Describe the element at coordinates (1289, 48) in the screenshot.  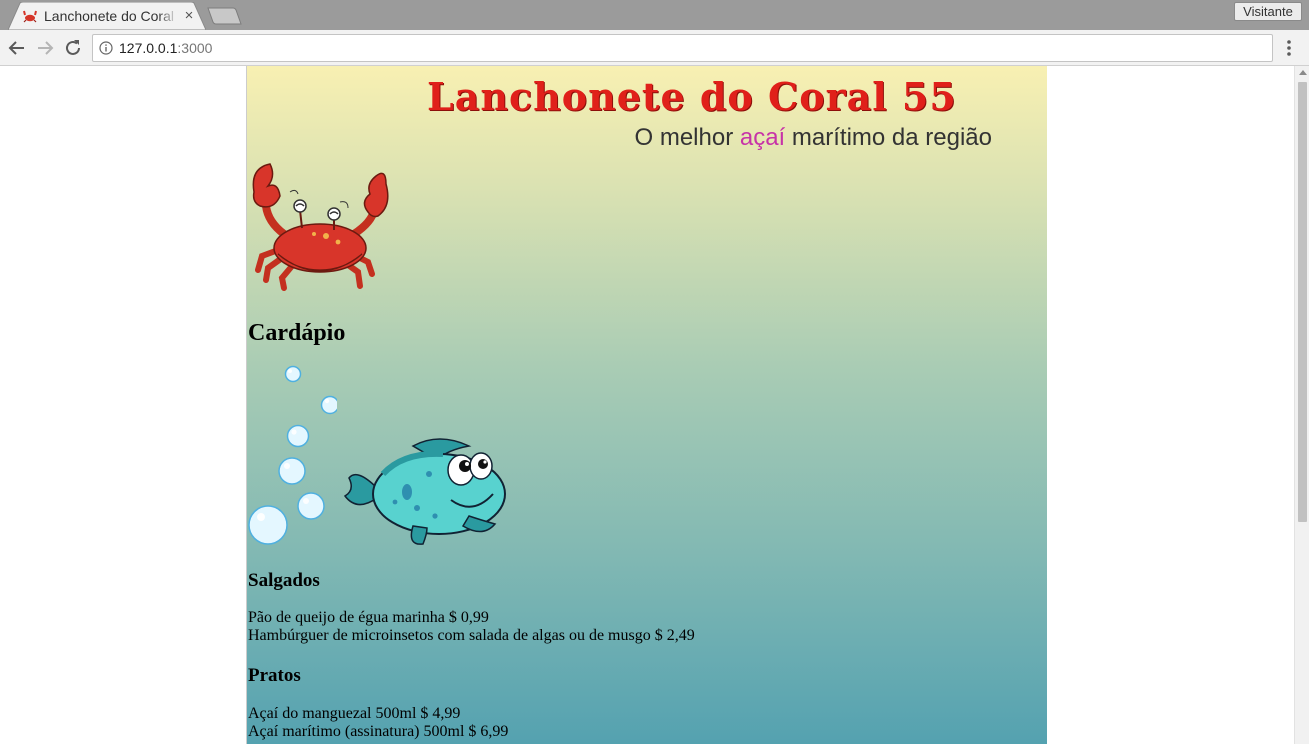
I see `menu-icon` at that location.